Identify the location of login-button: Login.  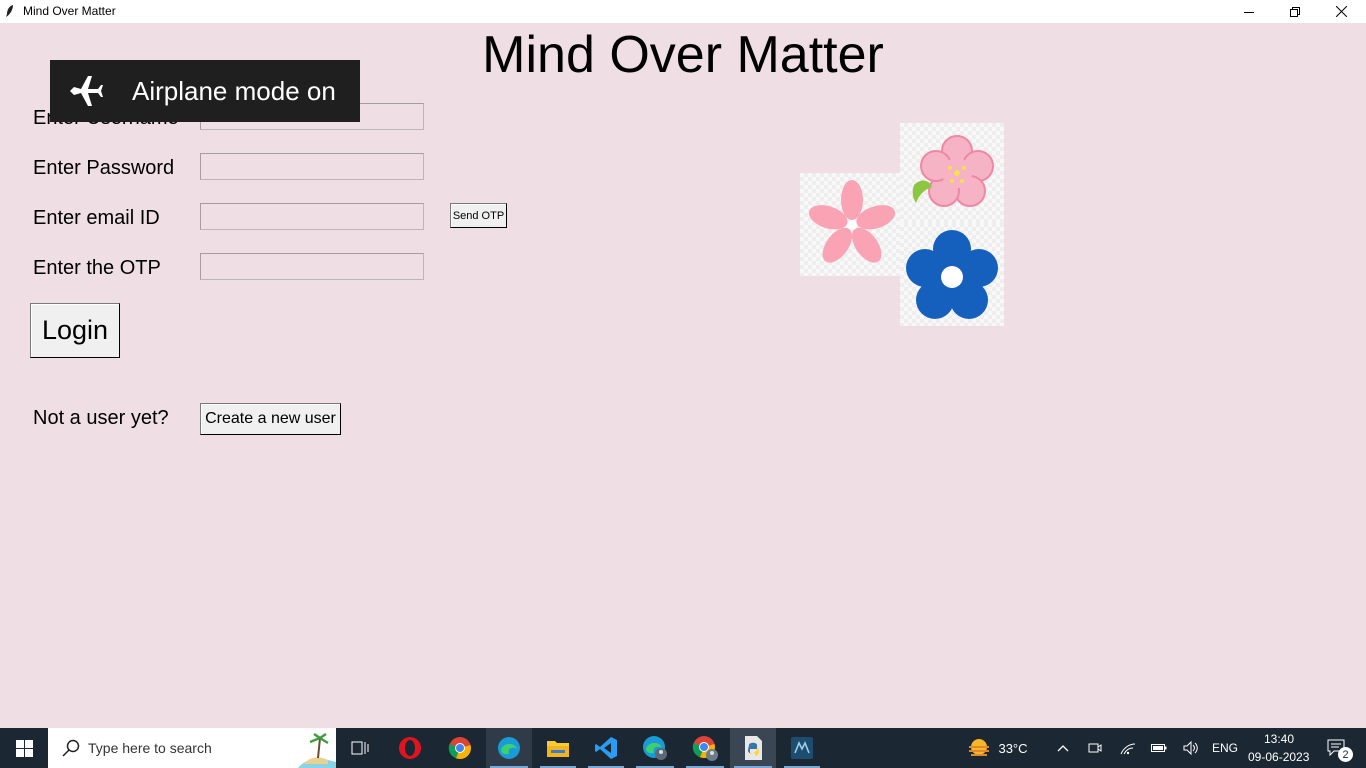
(75, 330).